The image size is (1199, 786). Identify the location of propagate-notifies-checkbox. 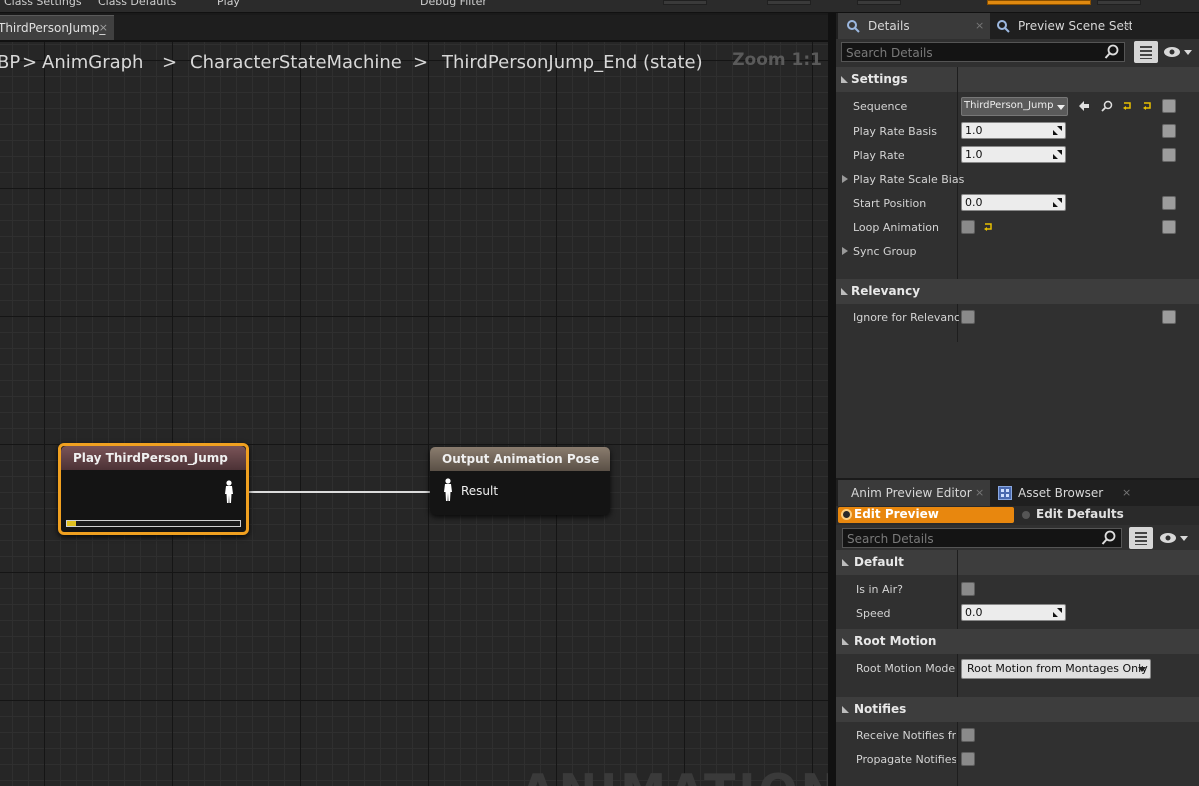
(968, 759).